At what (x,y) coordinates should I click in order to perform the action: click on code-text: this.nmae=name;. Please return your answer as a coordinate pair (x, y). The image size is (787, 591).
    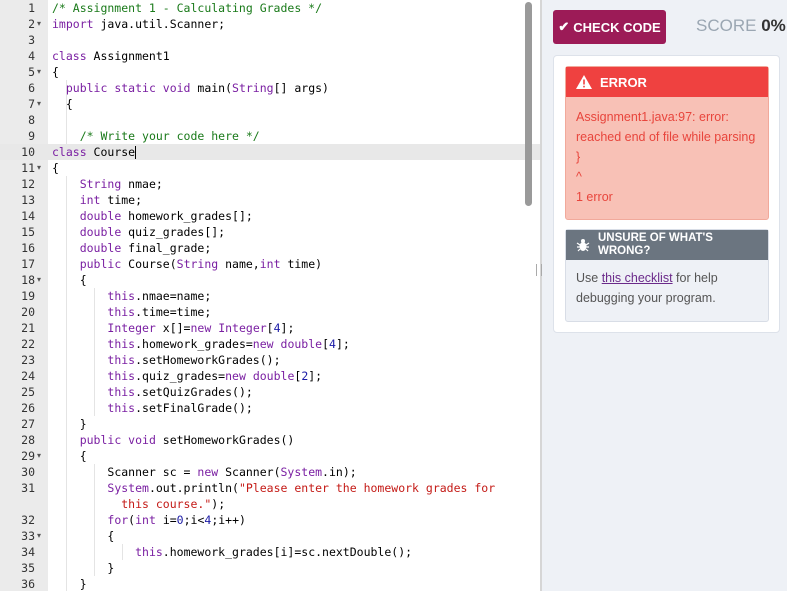
    Looking at the image, I should click on (287, 296).